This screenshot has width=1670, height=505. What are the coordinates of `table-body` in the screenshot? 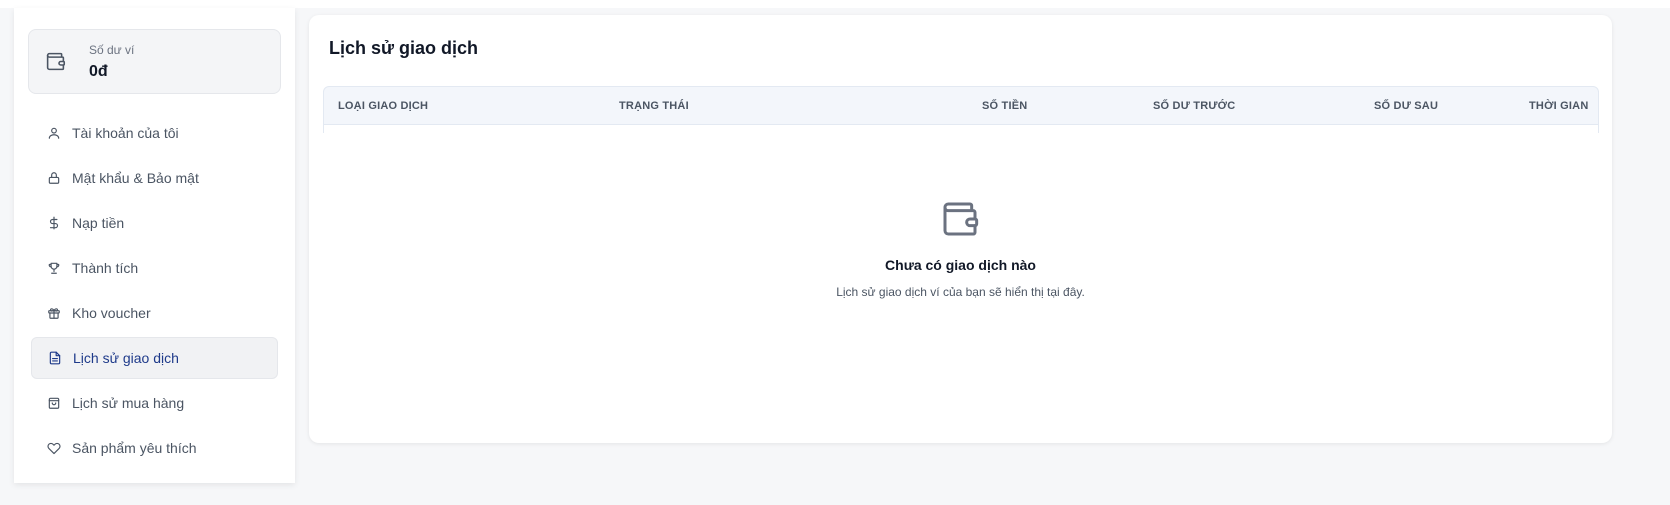 It's located at (961, 129).